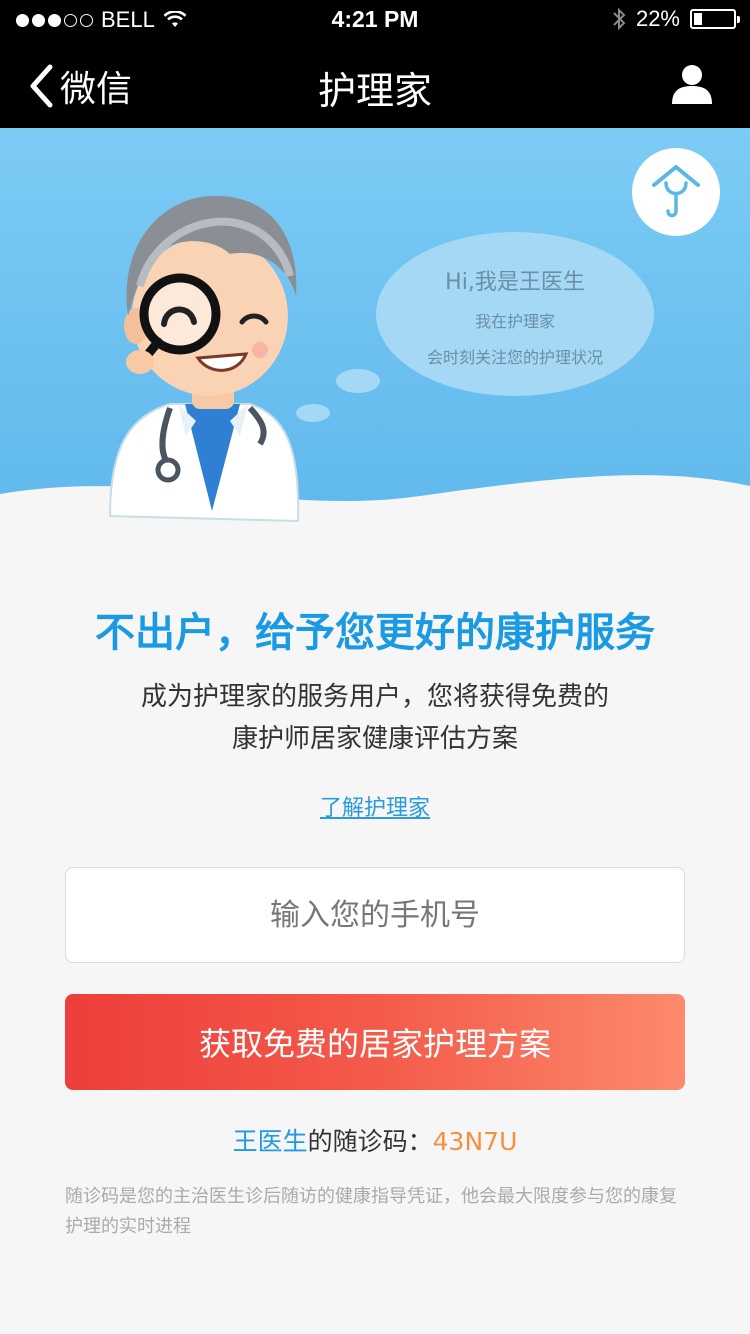 This screenshot has width=750, height=1334. I want to click on code-value: 43N7U, so click(475, 1141).